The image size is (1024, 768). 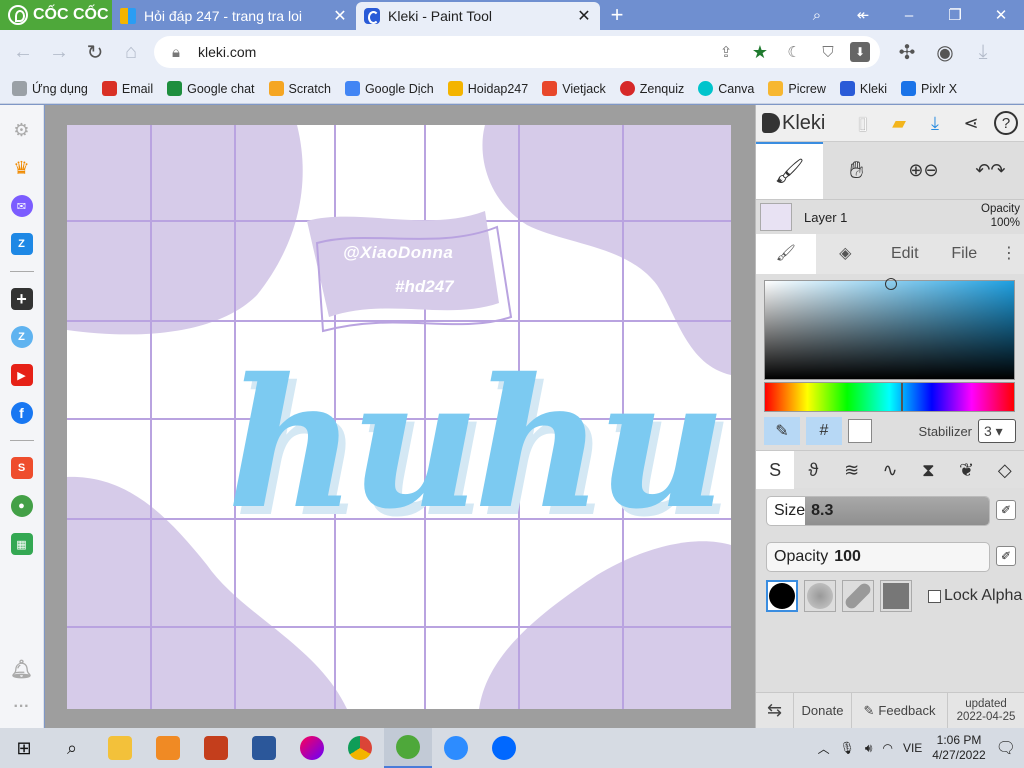 What do you see at coordinates (21, 669) in the screenshot?
I see `notification-bell-icon: 🔔︎` at bounding box center [21, 669].